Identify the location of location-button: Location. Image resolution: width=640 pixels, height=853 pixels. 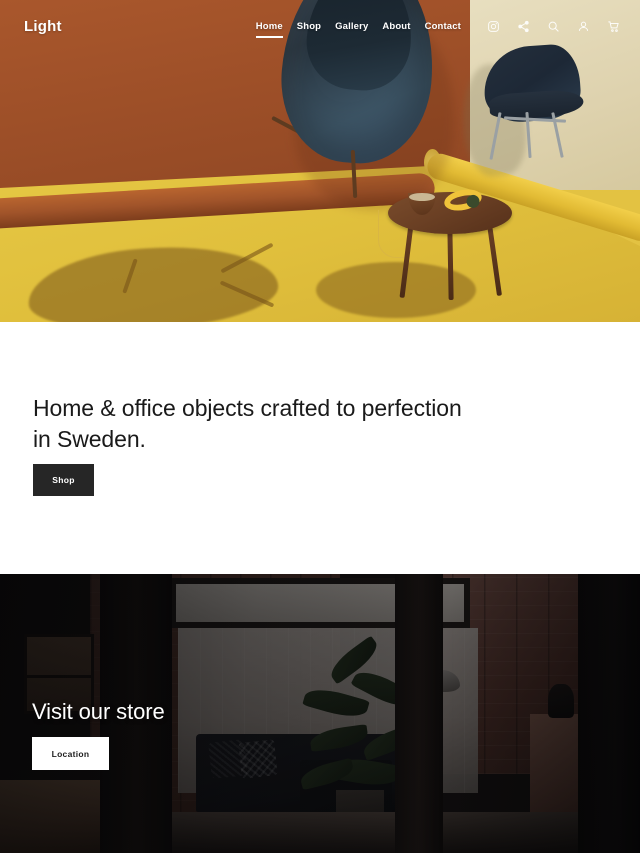
(70, 753).